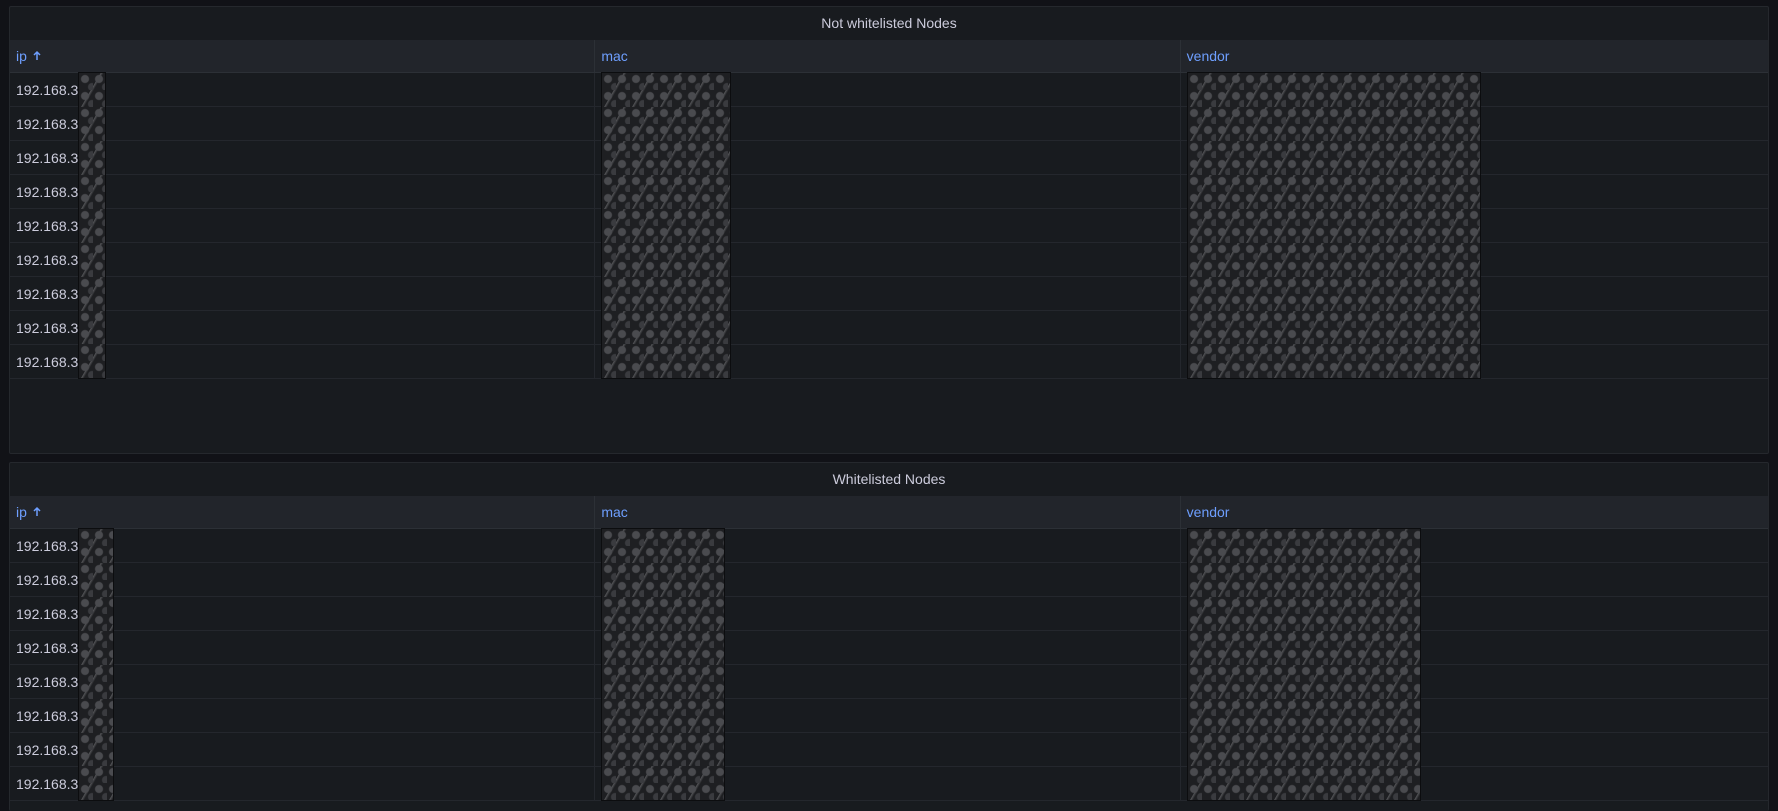  Describe the element at coordinates (889, 479) in the screenshot. I see `panel-title: Whitelisted Nodes` at that location.